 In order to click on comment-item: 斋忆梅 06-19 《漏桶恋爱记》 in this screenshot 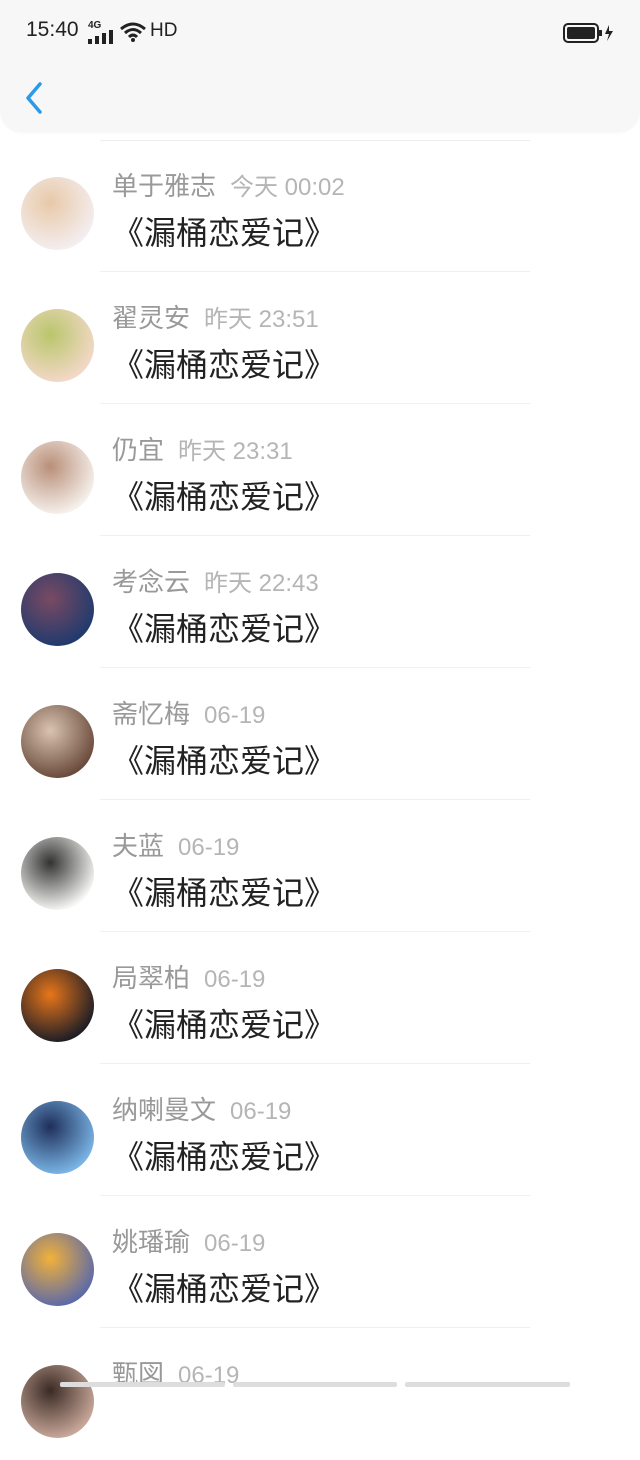, I will do `click(320, 734)`.